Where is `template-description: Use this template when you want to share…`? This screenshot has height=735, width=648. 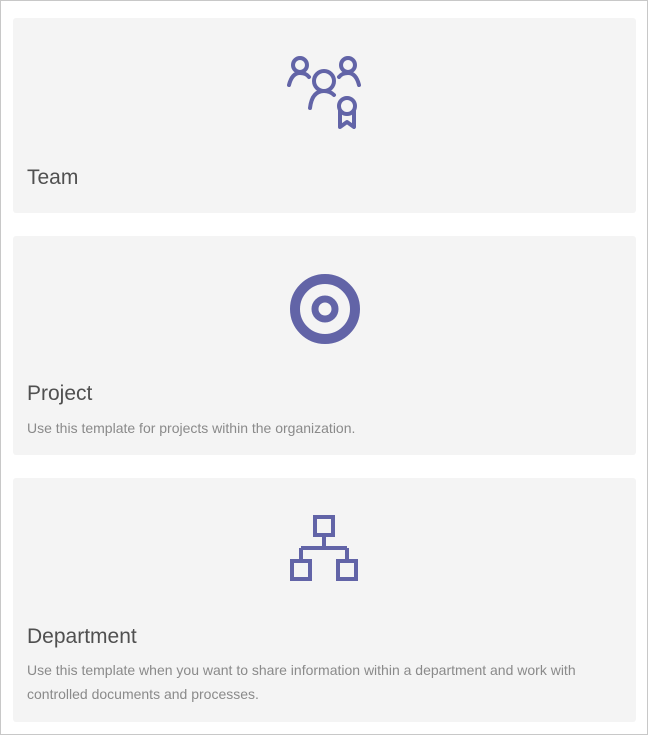
template-description: Use this template when you want to share… is located at coordinates (301, 682).